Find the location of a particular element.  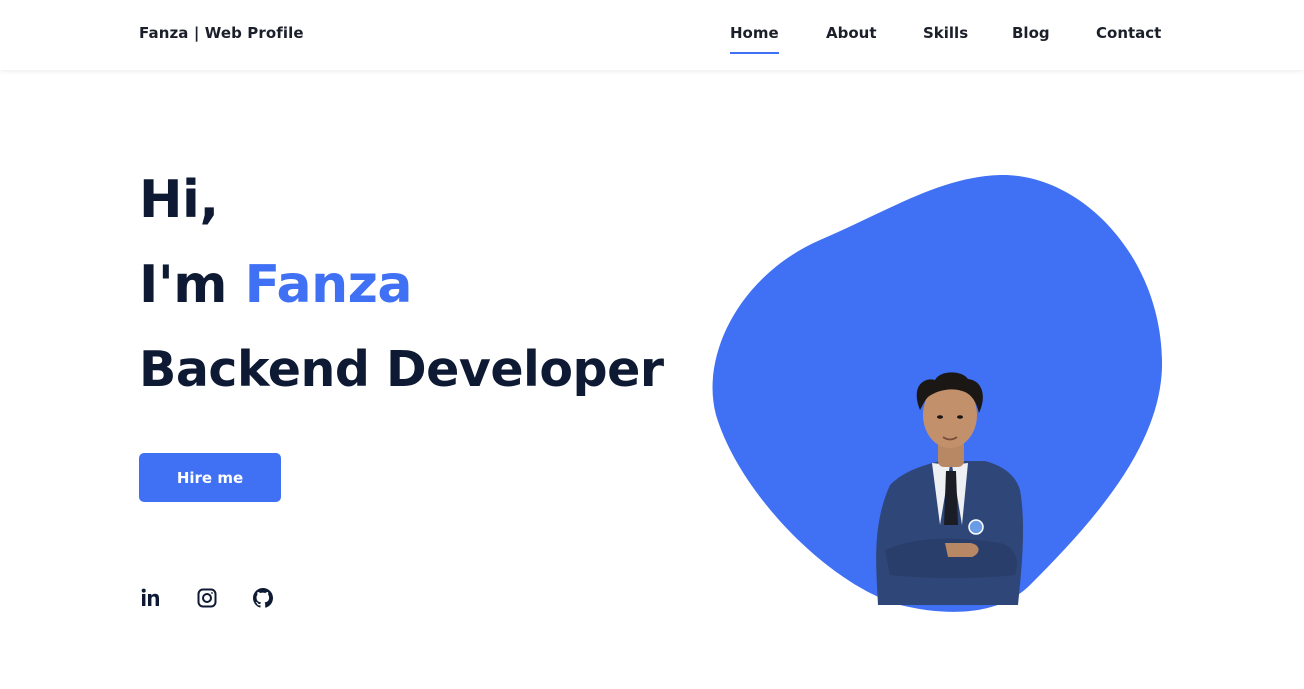

hero-intro: I'm Fanza is located at coordinates (276, 285).